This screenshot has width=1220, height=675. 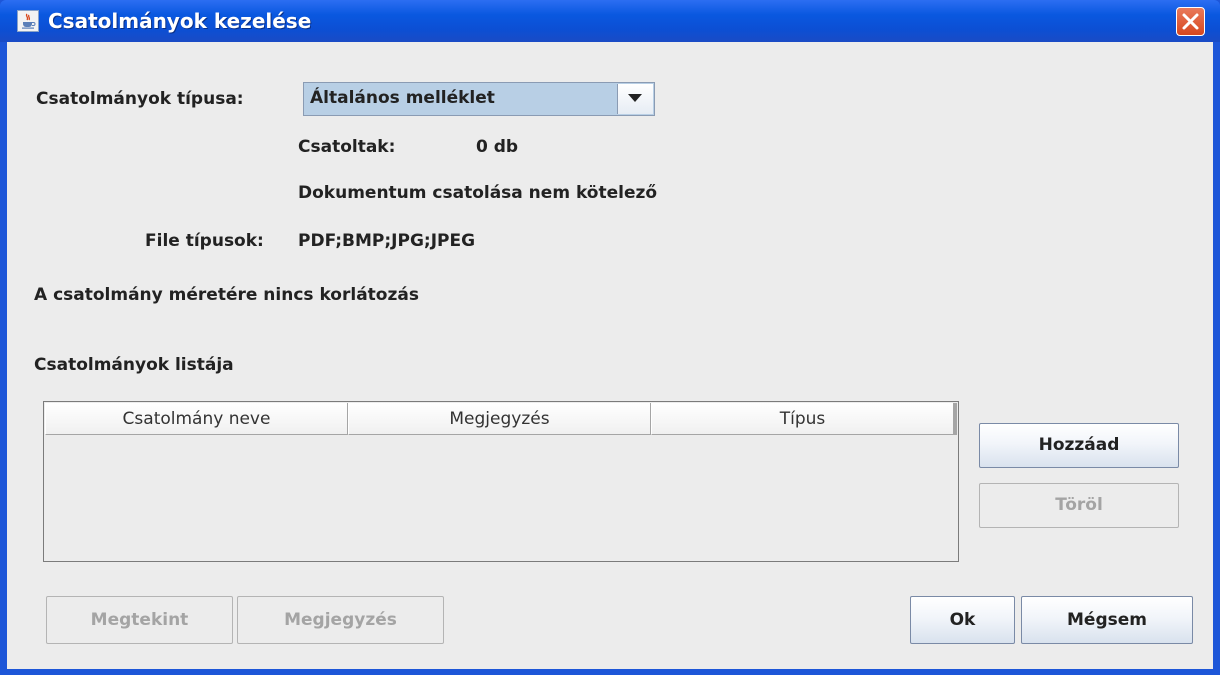 I want to click on table-header: Csatolmány neve Megjegyzés Típus, so click(x=501, y=419).